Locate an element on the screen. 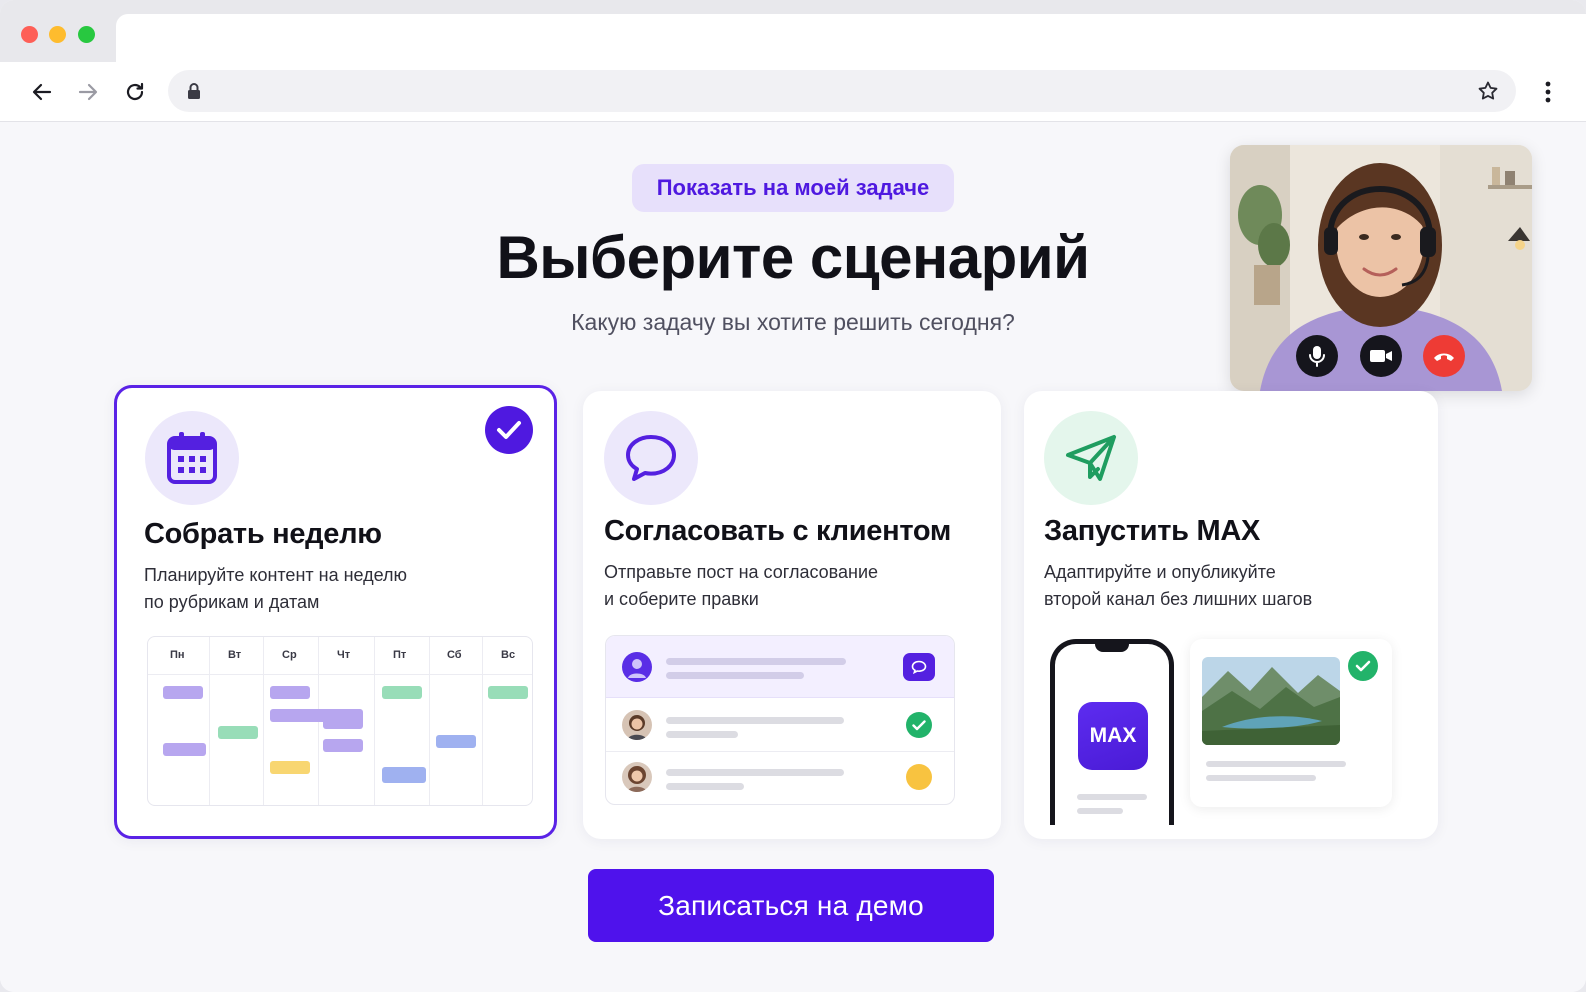 The image size is (1586, 992). reload-icon is located at coordinates (135, 91).